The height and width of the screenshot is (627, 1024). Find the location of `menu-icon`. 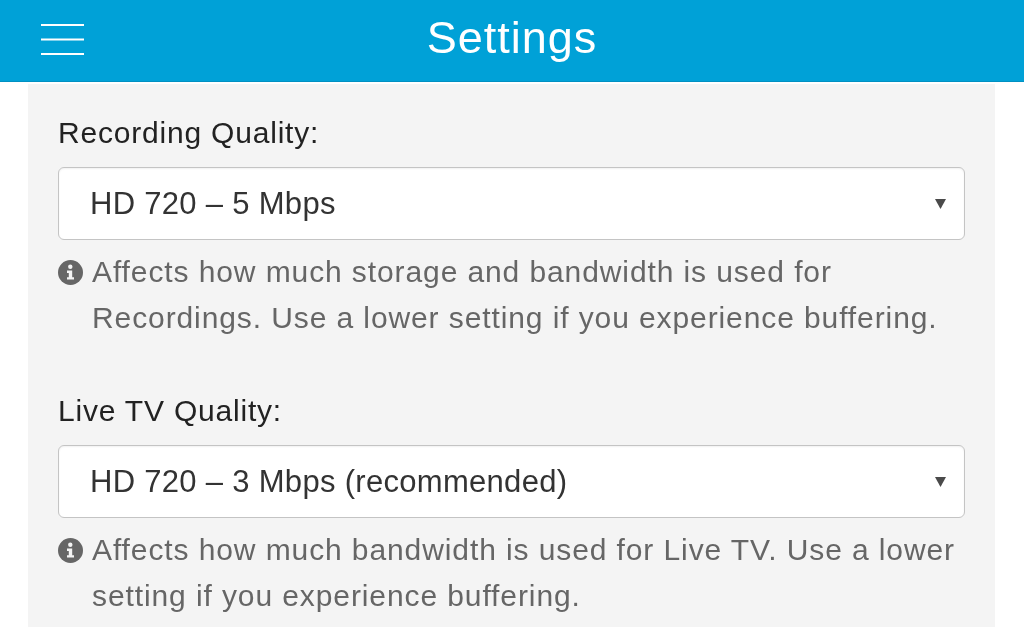

menu-icon is located at coordinates (62, 39).